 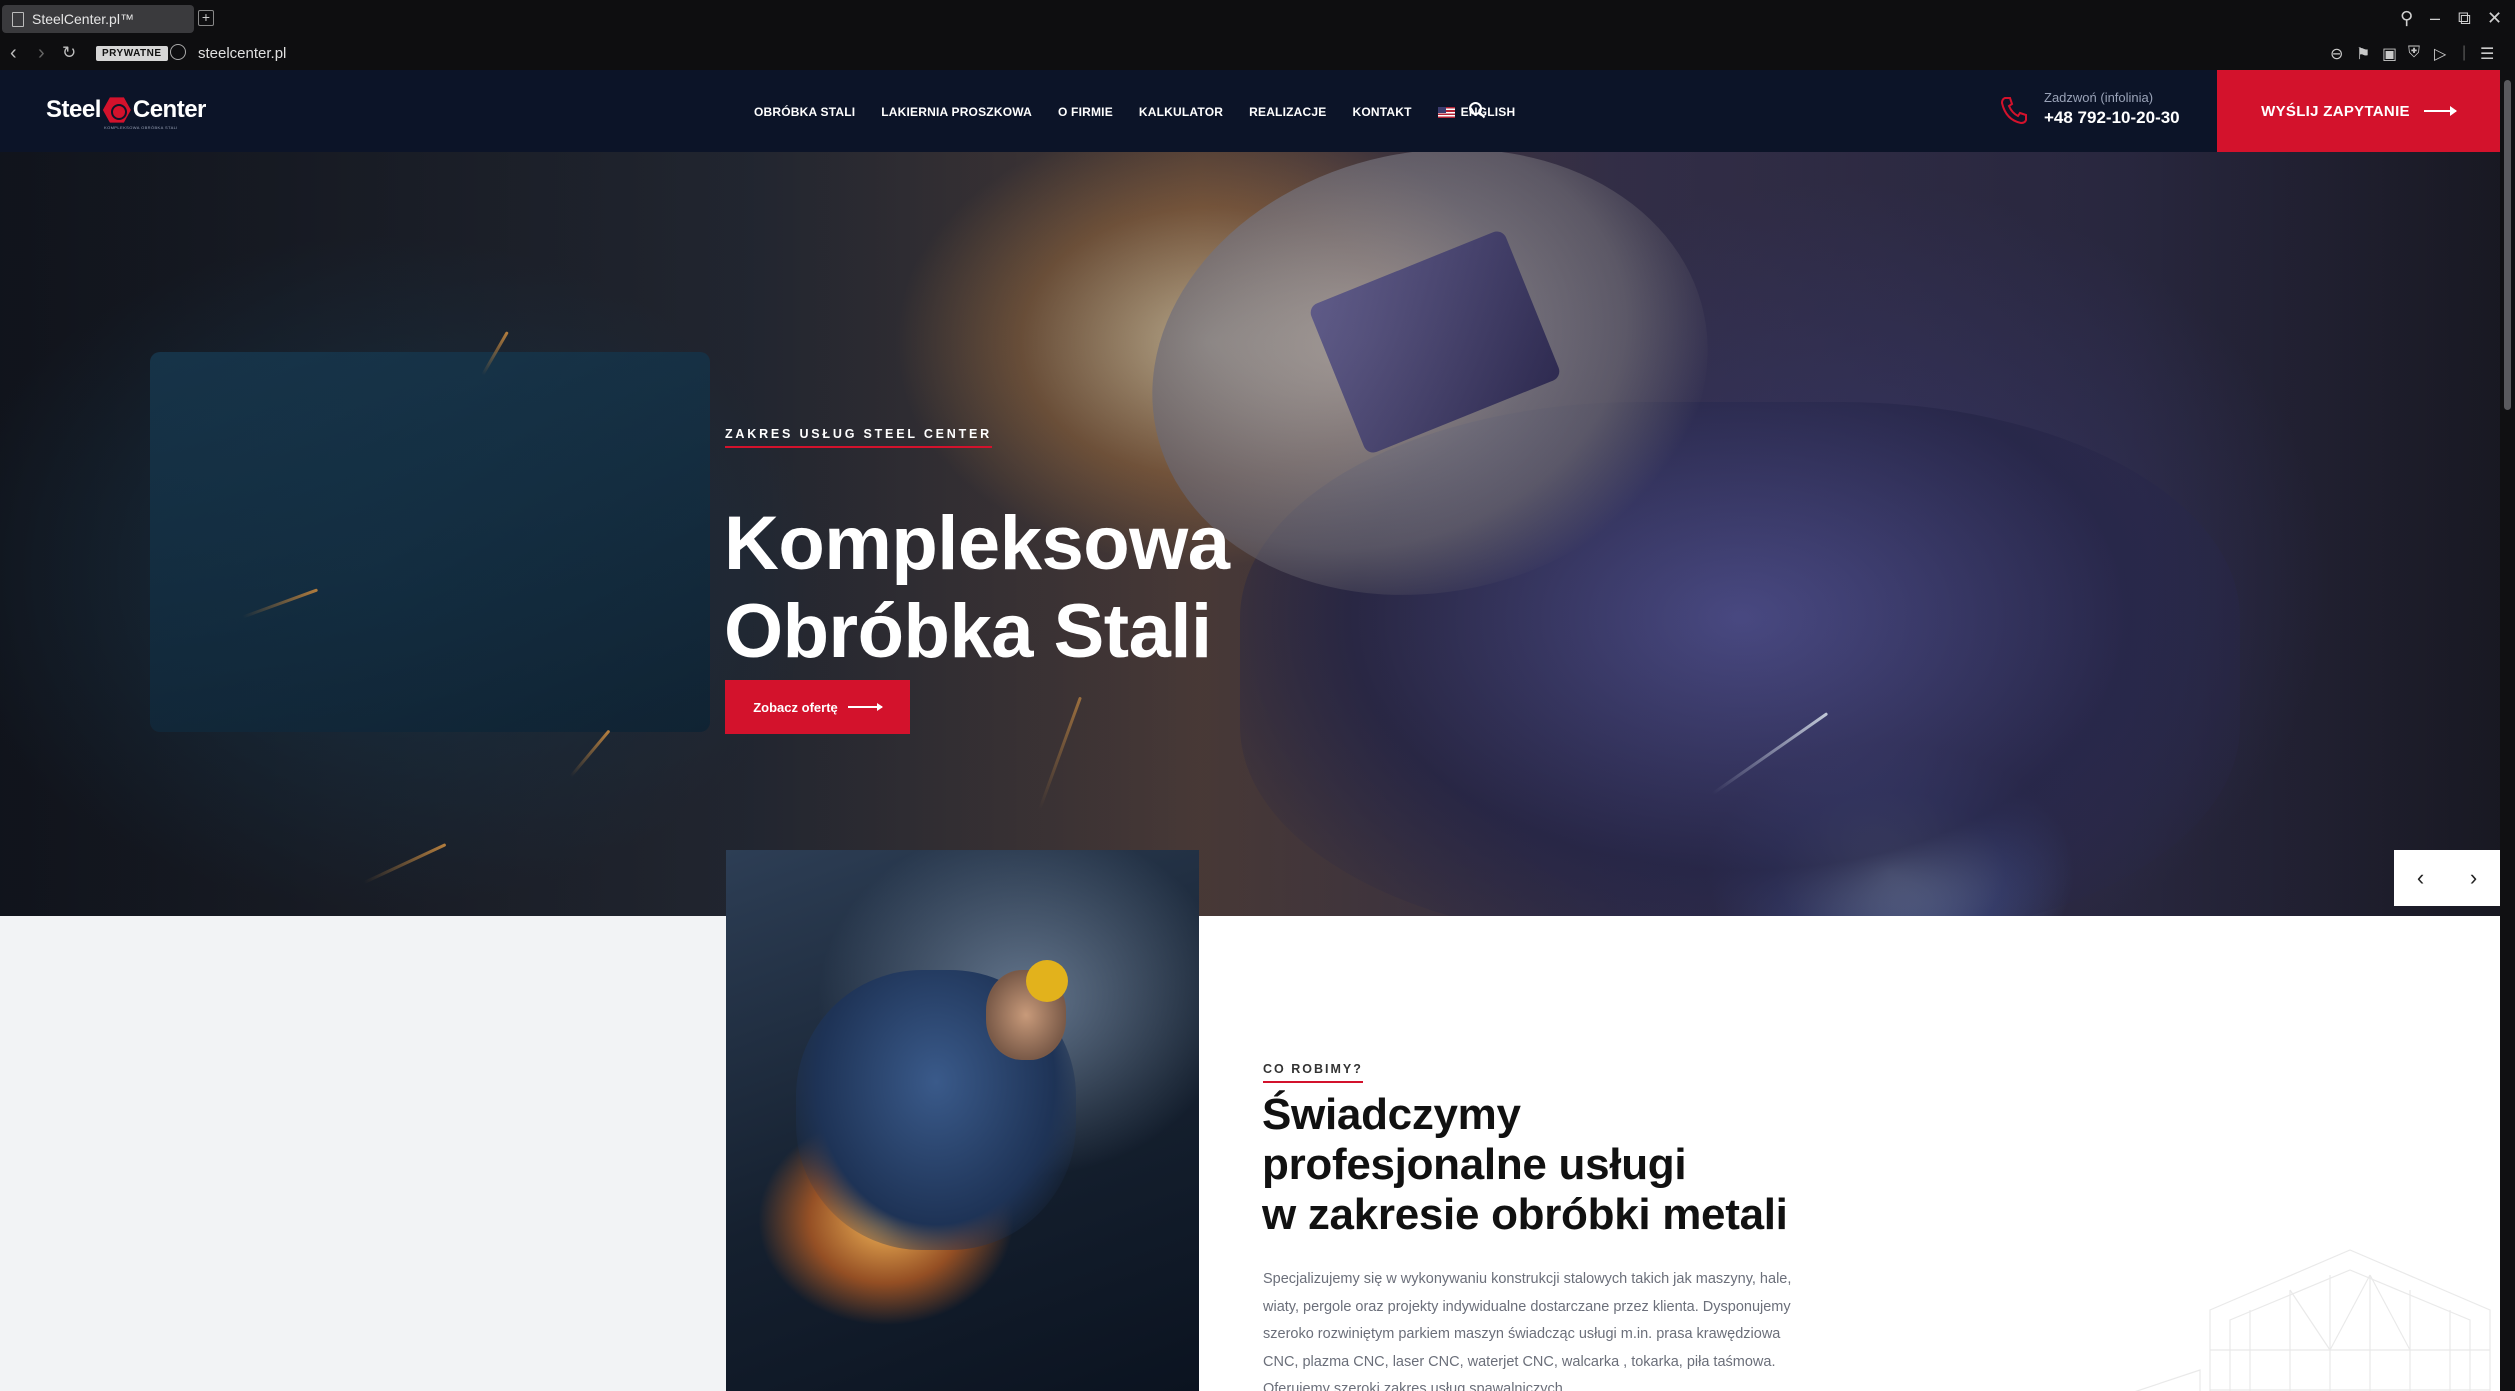 What do you see at coordinates (206, 18) in the screenshot?
I see `new-tab-button: +` at bounding box center [206, 18].